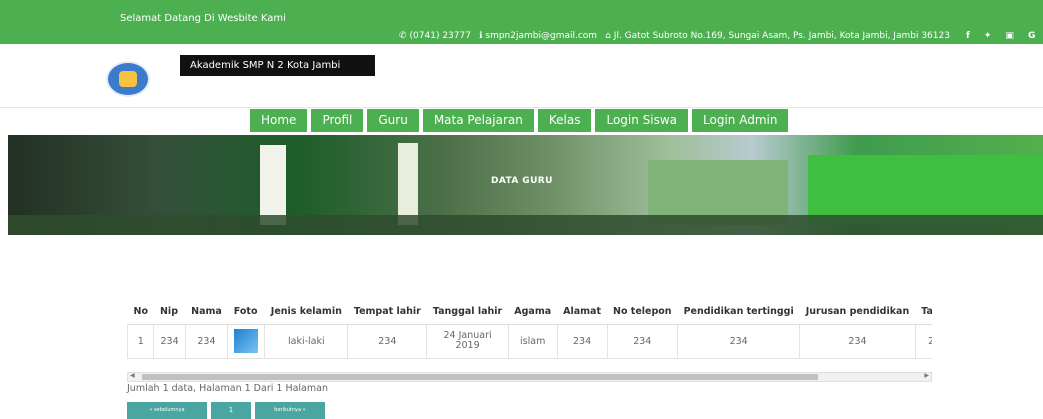  Describe the element at coordinates (541, 36) in the screenshot. I see `email-text: smpn2jambi@gmail.com` at that location.